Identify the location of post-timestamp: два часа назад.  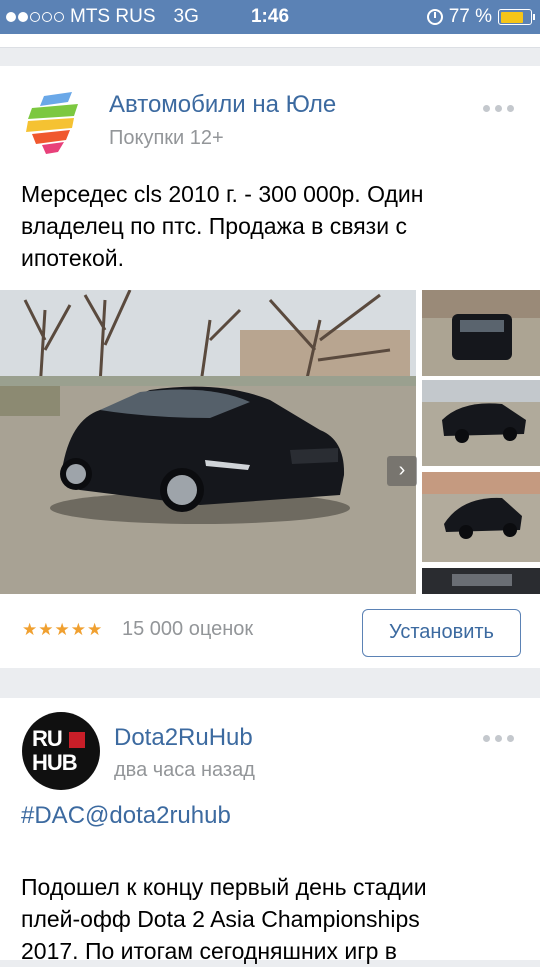
(184, 770).